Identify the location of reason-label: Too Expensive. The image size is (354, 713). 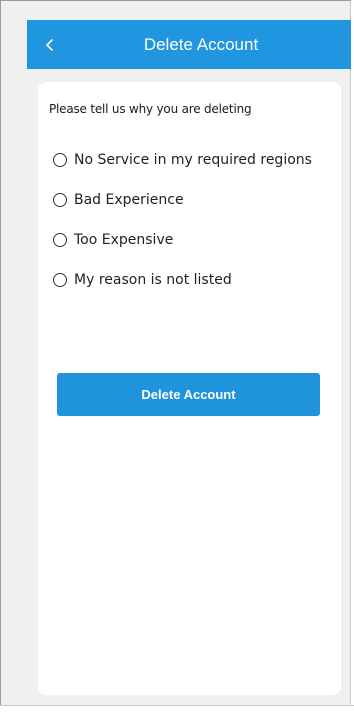
(124, 240).